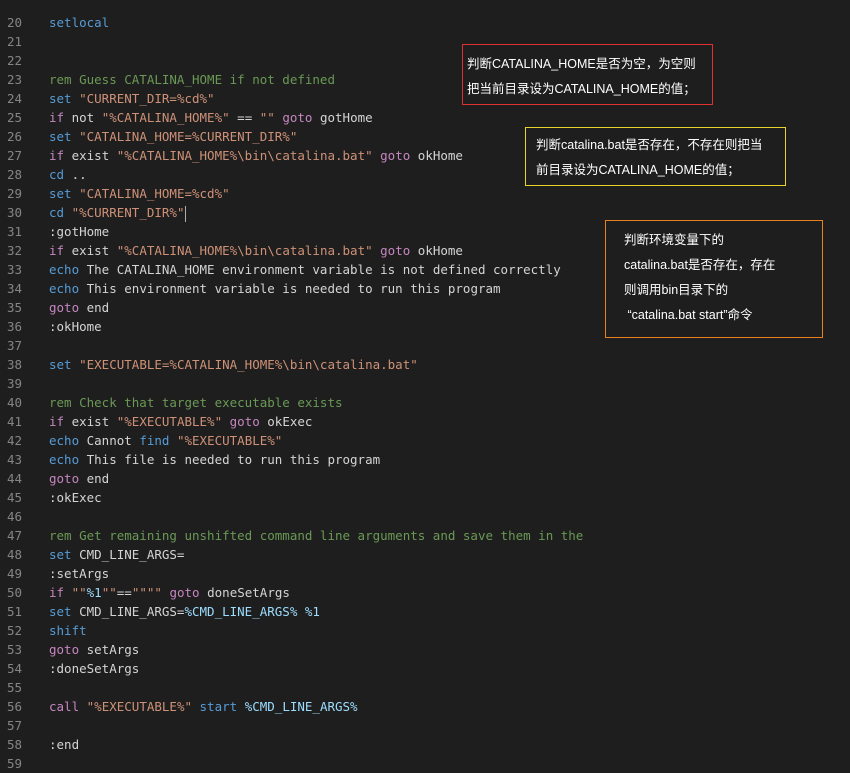 The height and width of the screenshot is (773, 850). Describe the element at coordinates (173, 136) in the screenshot. I see `code-text: set "CATALINA_HOME=%CURRENT_DIR%"` at that location.